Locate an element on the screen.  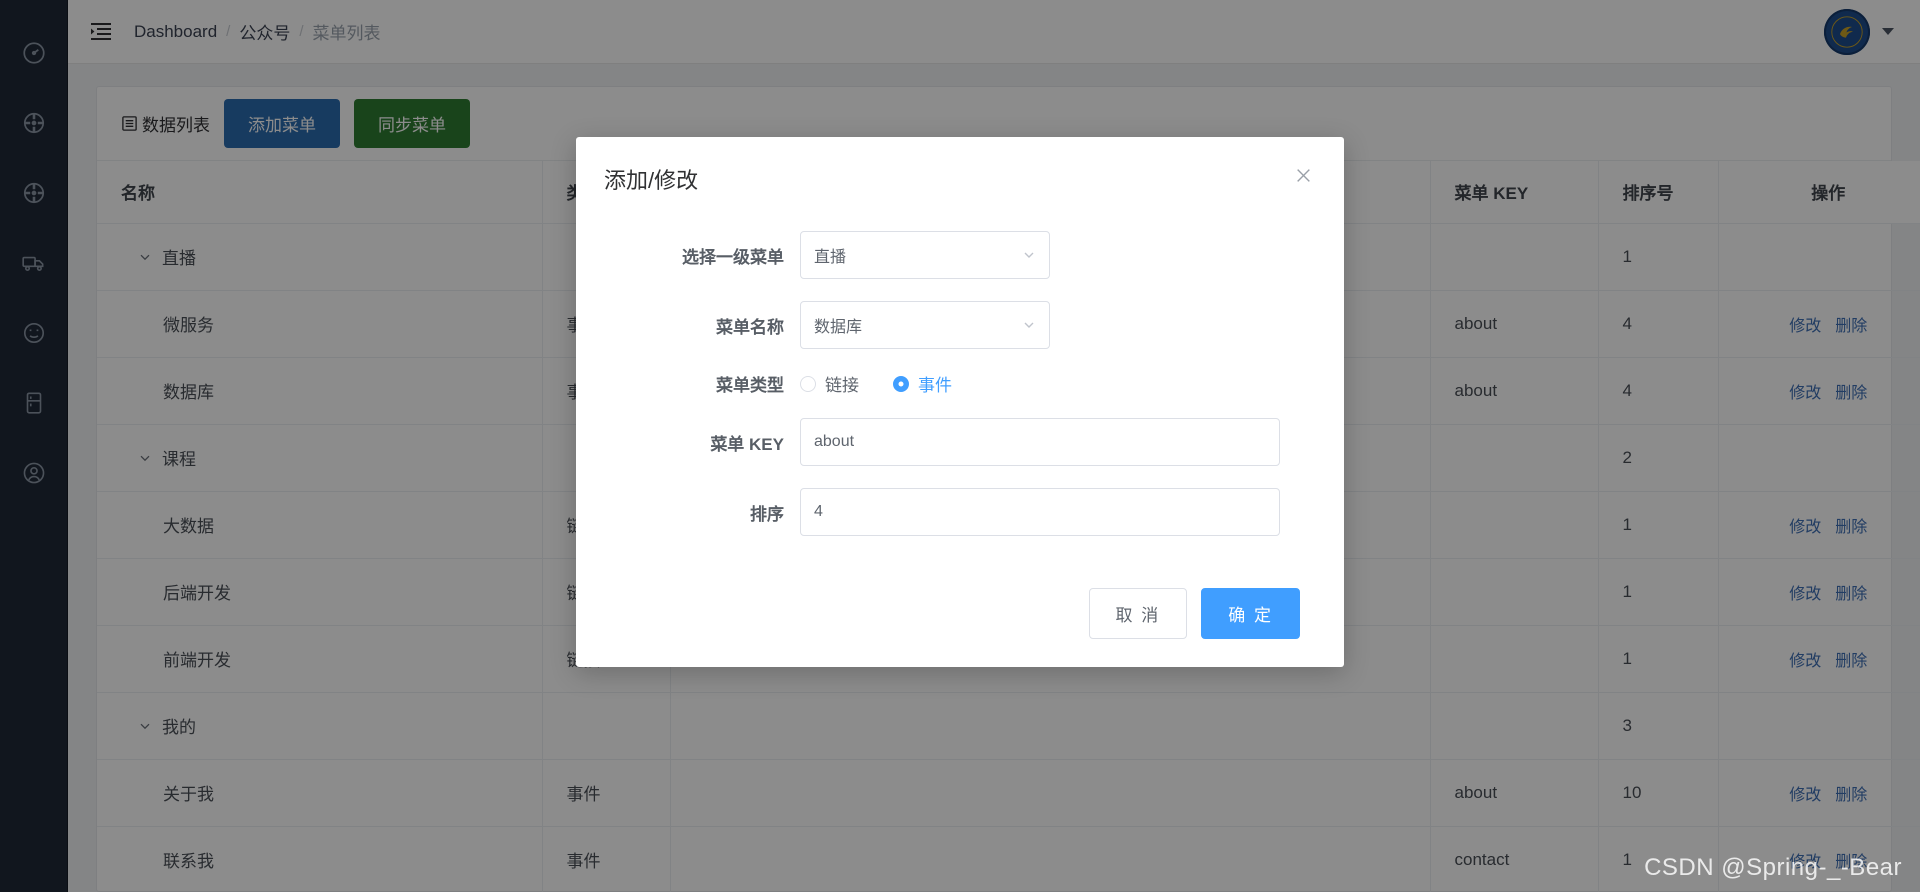
radio-option-link: 链接 is located at coordinates (829, 383).